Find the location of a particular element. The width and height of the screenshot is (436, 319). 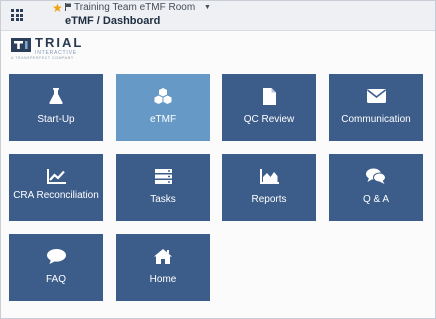

file-icon is located at coordinates (269, 96).